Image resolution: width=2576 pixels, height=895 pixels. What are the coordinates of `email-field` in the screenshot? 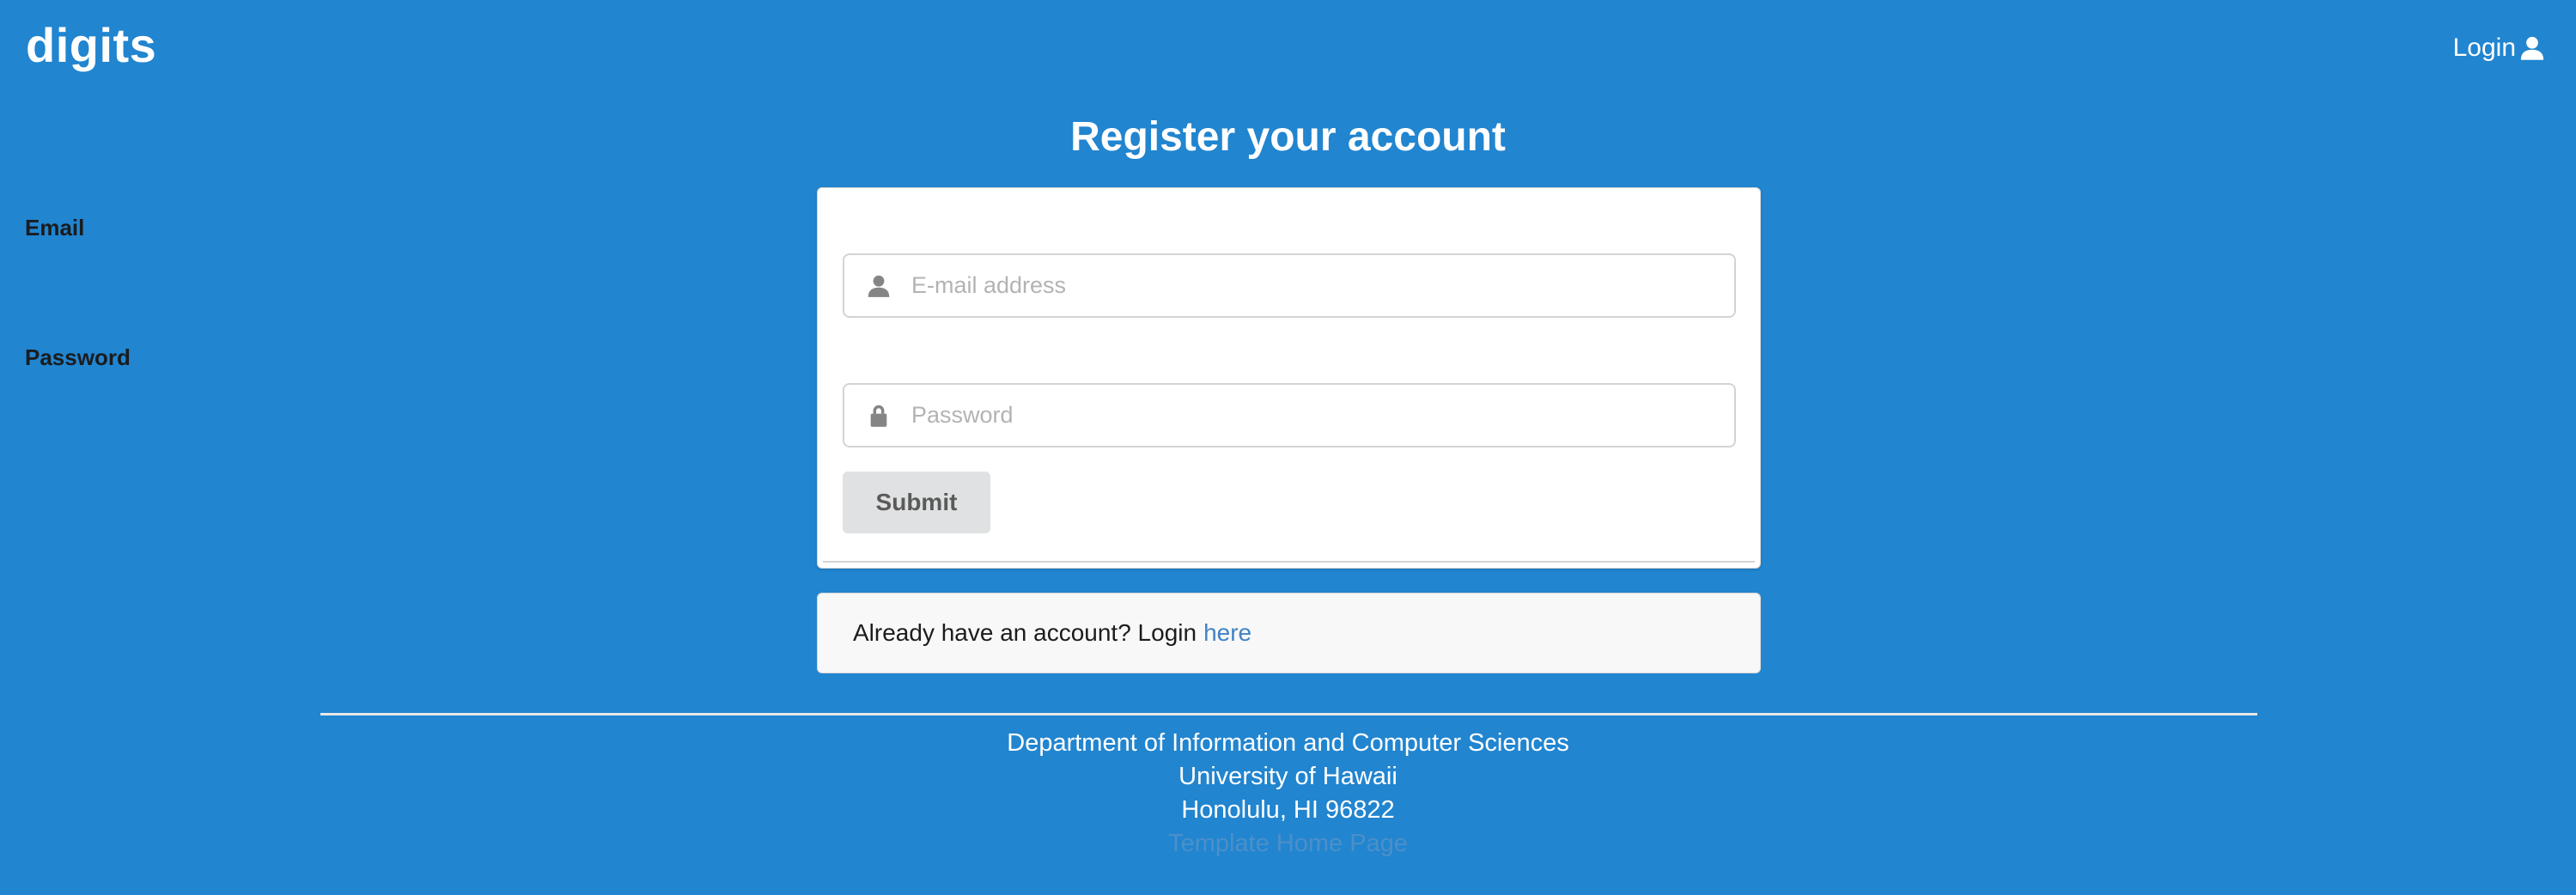 It's located at (1289, 285).